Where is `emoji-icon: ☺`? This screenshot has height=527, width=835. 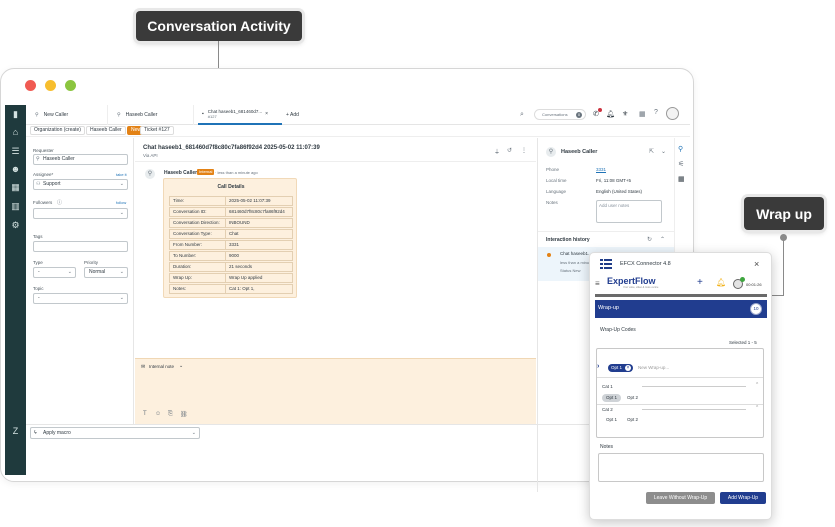 emoji-icon: ☺ is located at coordinates (158, 414).